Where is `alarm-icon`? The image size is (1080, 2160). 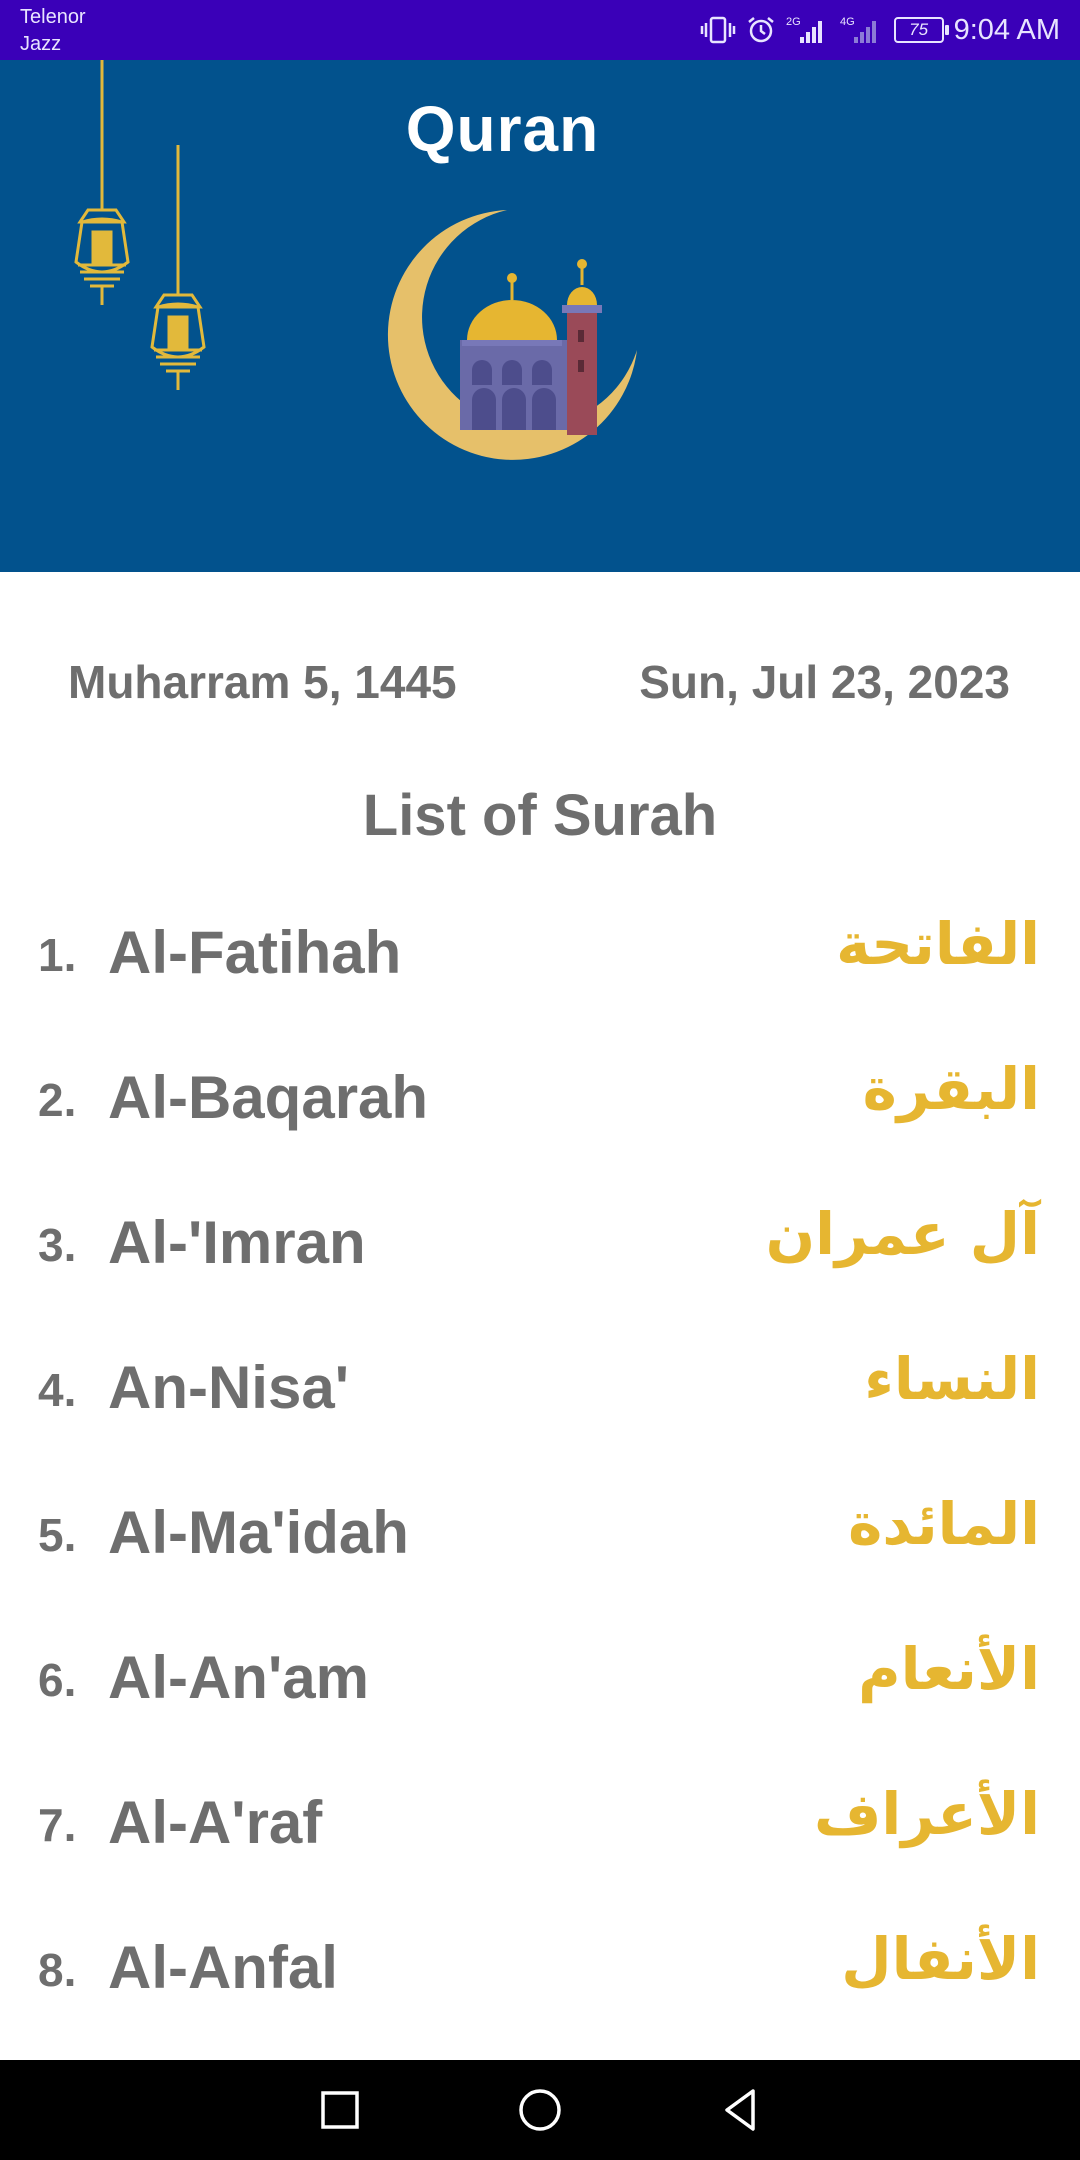 alarm-icon is located at coordinates (761, 30).